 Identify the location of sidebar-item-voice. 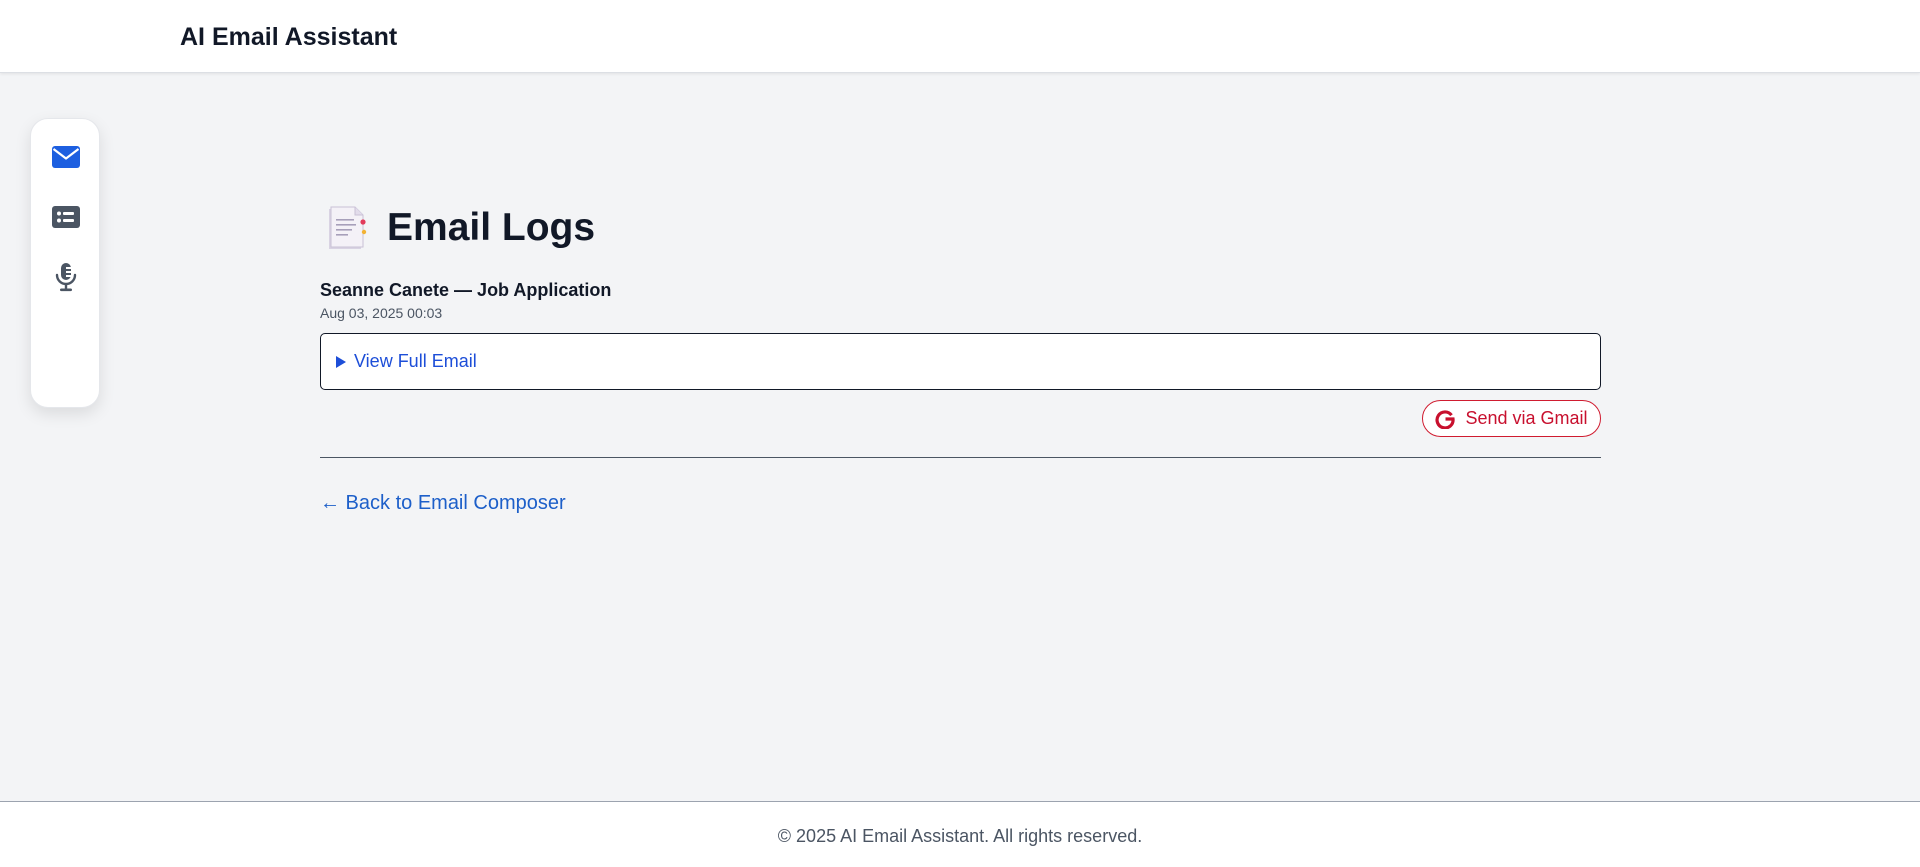
(66, 277).